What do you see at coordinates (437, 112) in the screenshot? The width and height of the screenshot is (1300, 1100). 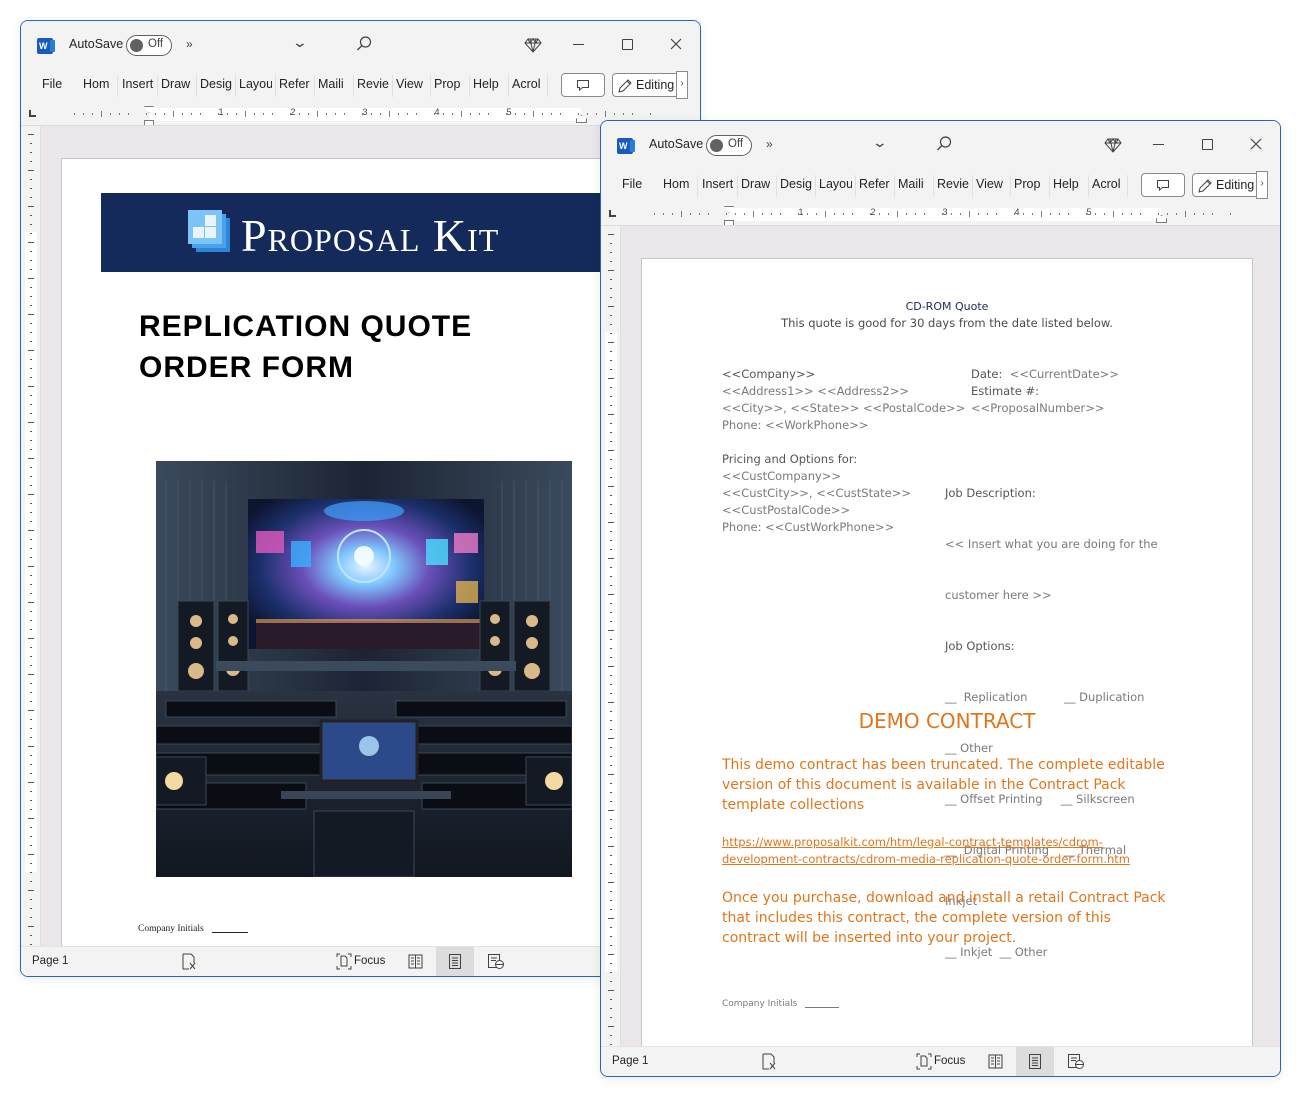 I see `ruler-number: 4` at bounding box center [437, 112].